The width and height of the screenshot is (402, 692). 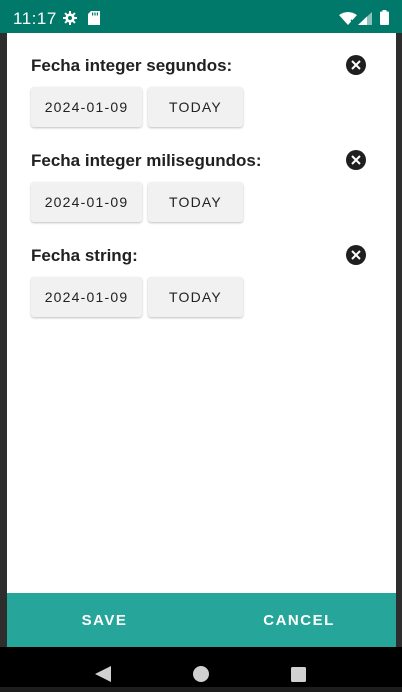 I want to click on home-icon, so click(x=201, y=667).